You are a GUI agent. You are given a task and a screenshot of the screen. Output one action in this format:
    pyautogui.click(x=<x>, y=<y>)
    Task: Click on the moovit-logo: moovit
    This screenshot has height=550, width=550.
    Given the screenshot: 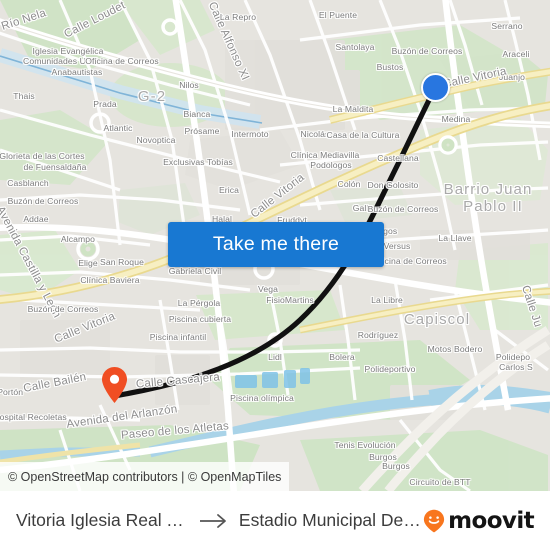 What is the action you would take?
    pyautogui.click(x=479, y=520)
    